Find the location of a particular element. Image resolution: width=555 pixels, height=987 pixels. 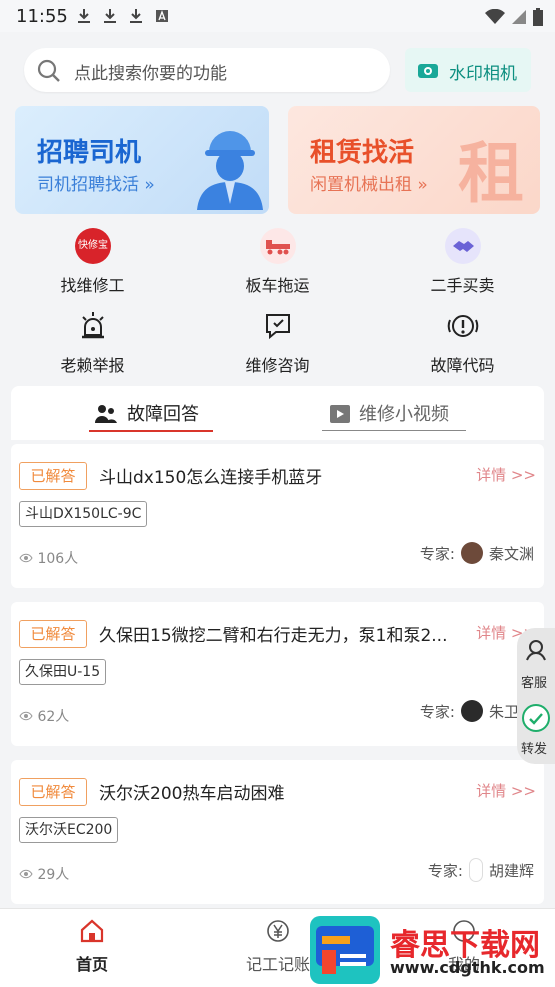

watermark-url: www.cdgthk.com is located at coordinates (467, 967).